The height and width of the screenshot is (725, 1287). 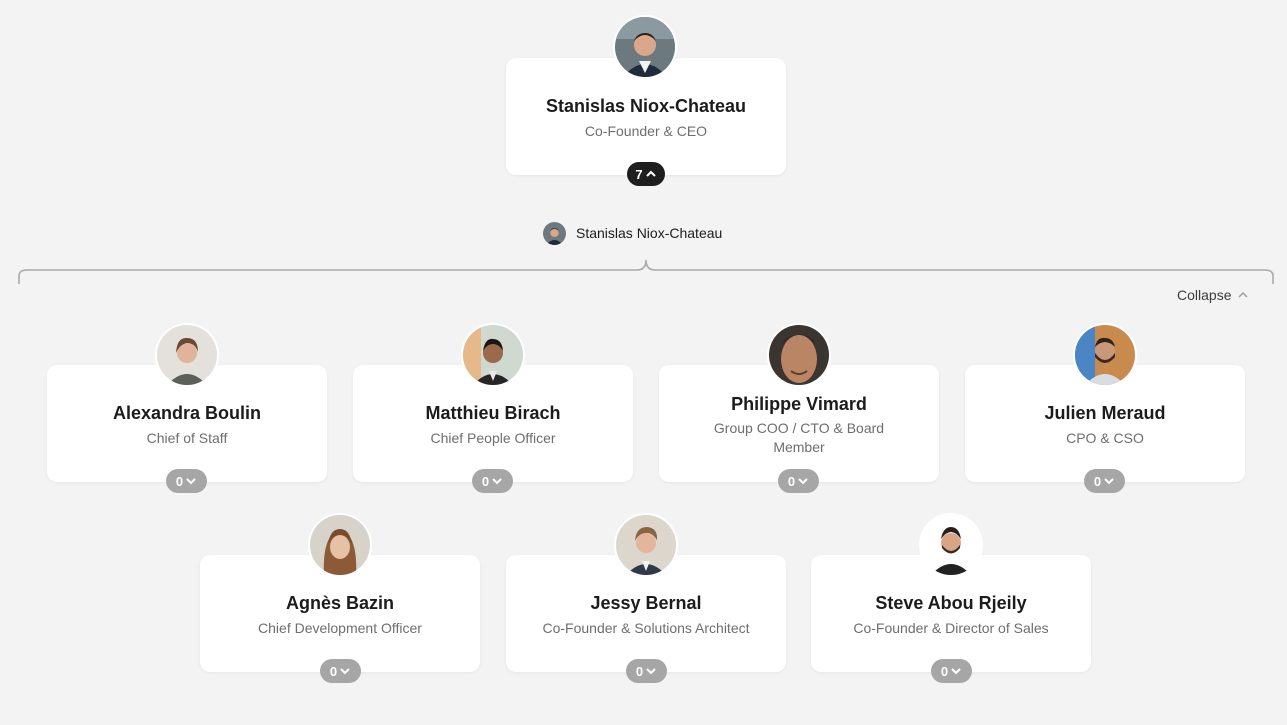 What do you see at coordinates (646, 603) in the screenshot?
I see `report-name: Jessy Bernal` at bounding box center [646, 603].